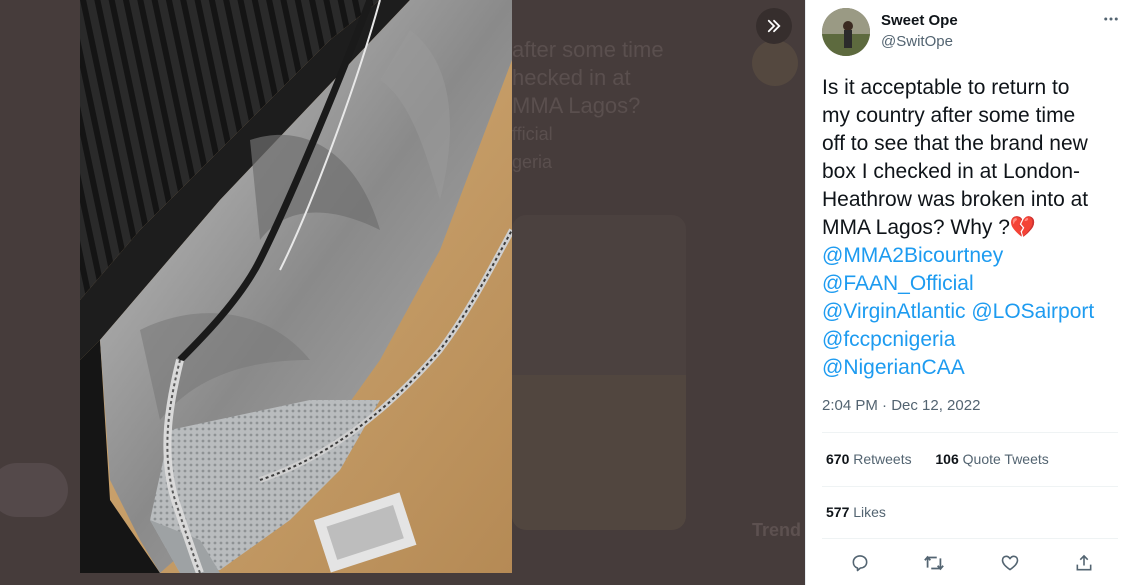  Describe the element at coordinates (1111, 19) in the screenshot. I see `more-horizontal-icon` at that location.